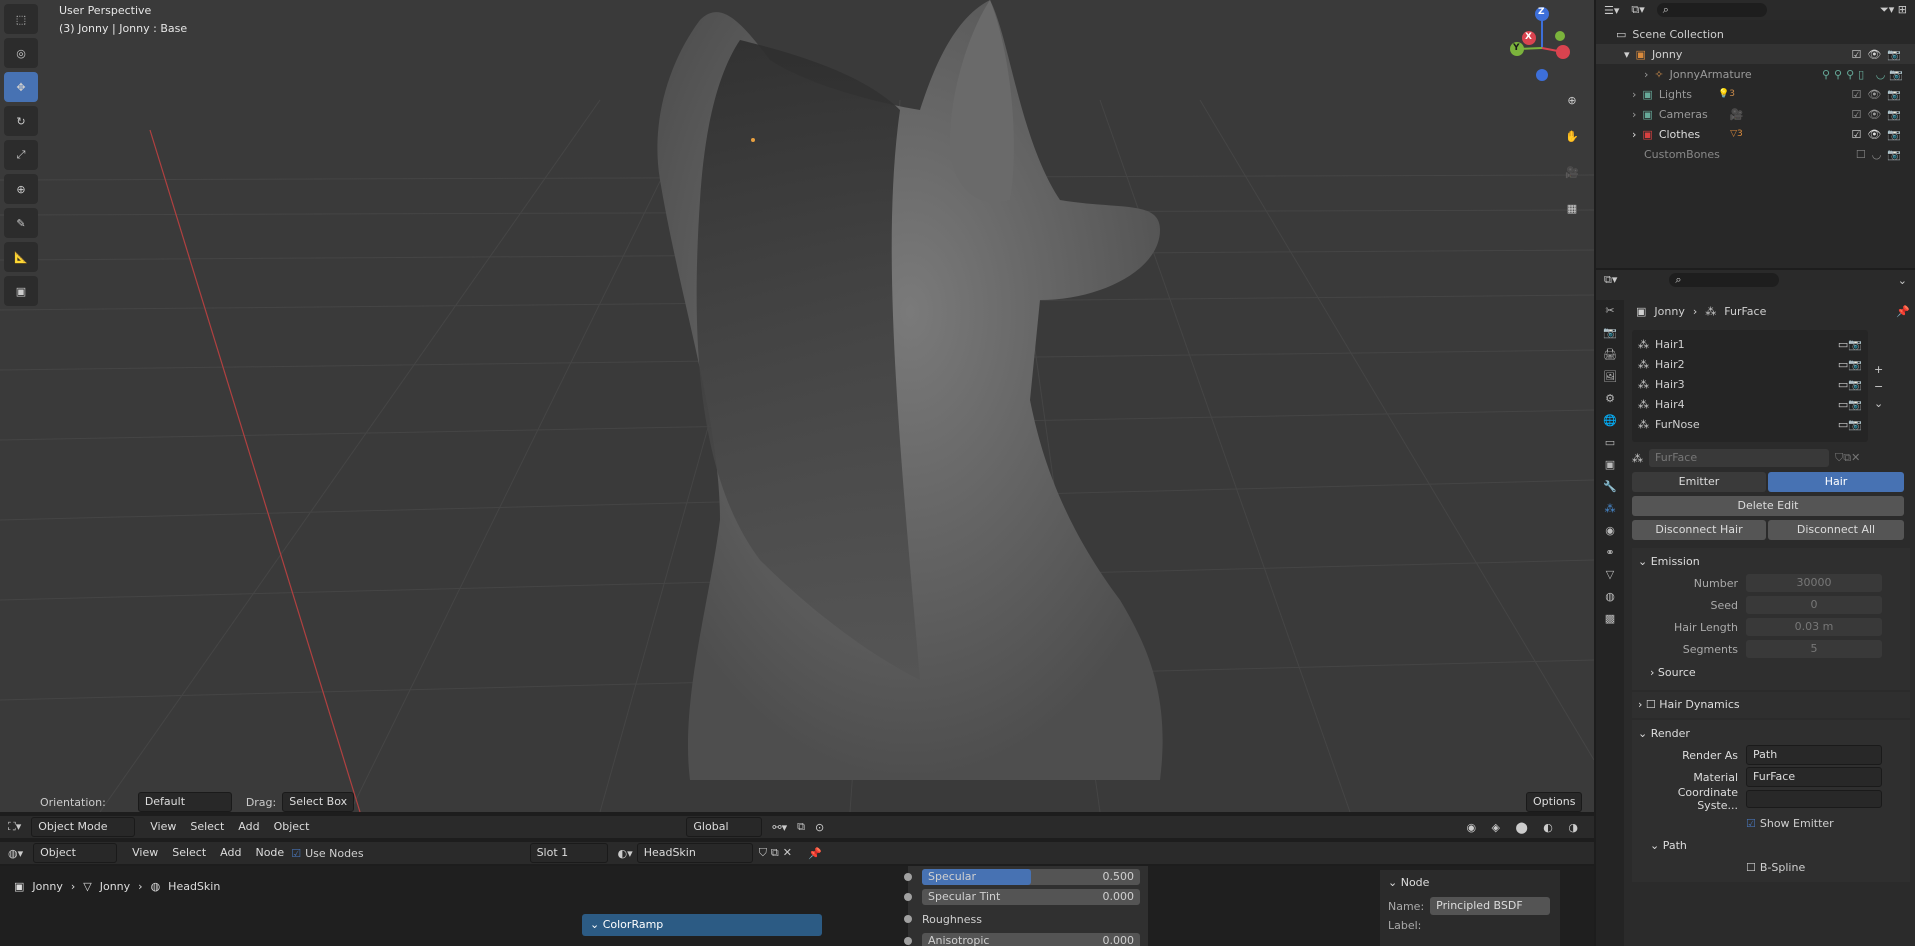 Image resolution: width=1915 pixels, height=946 pixels. What do you see at coordinates (1541, 12) in the screenshot?
I see `gizmo-z-label: Z` at bounding box center [1541, 12].